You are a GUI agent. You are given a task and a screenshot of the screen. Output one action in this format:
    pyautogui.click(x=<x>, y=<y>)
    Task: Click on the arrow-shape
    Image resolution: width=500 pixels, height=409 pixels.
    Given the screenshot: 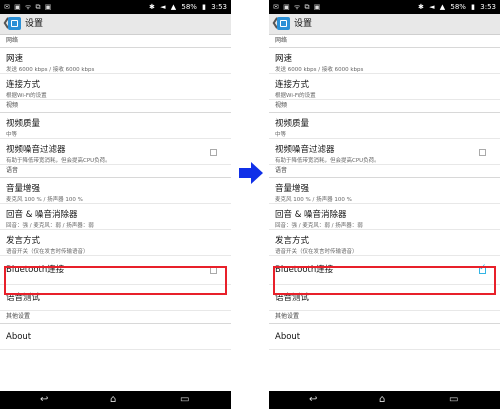 What is the action you would take?
    pyautogui.click(x=251, y=173)
    